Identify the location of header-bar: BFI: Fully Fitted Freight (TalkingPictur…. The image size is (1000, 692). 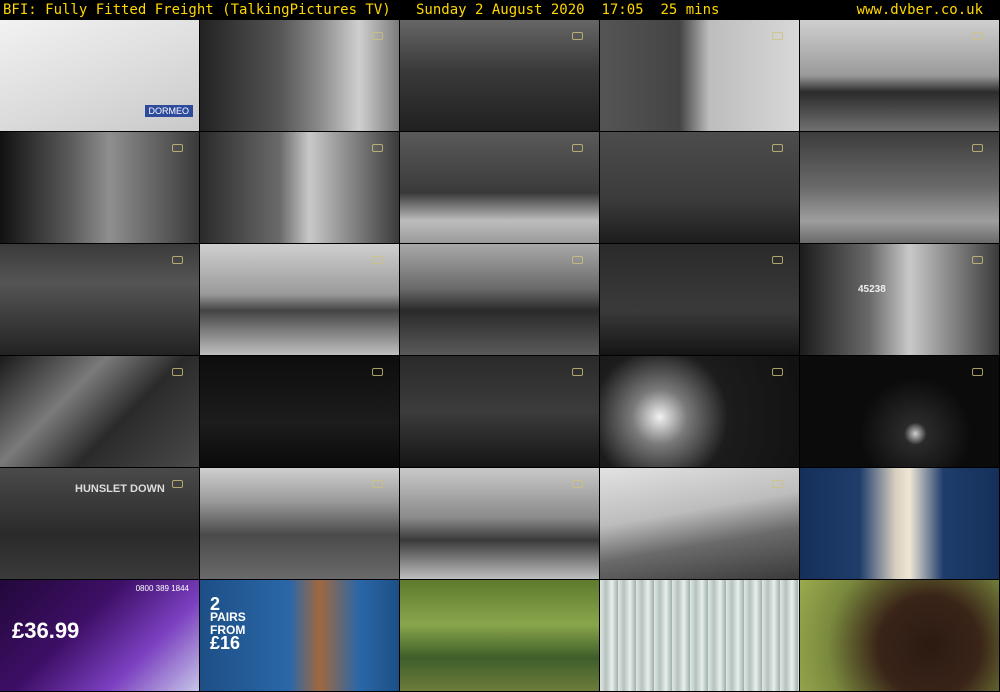
(500, 10).